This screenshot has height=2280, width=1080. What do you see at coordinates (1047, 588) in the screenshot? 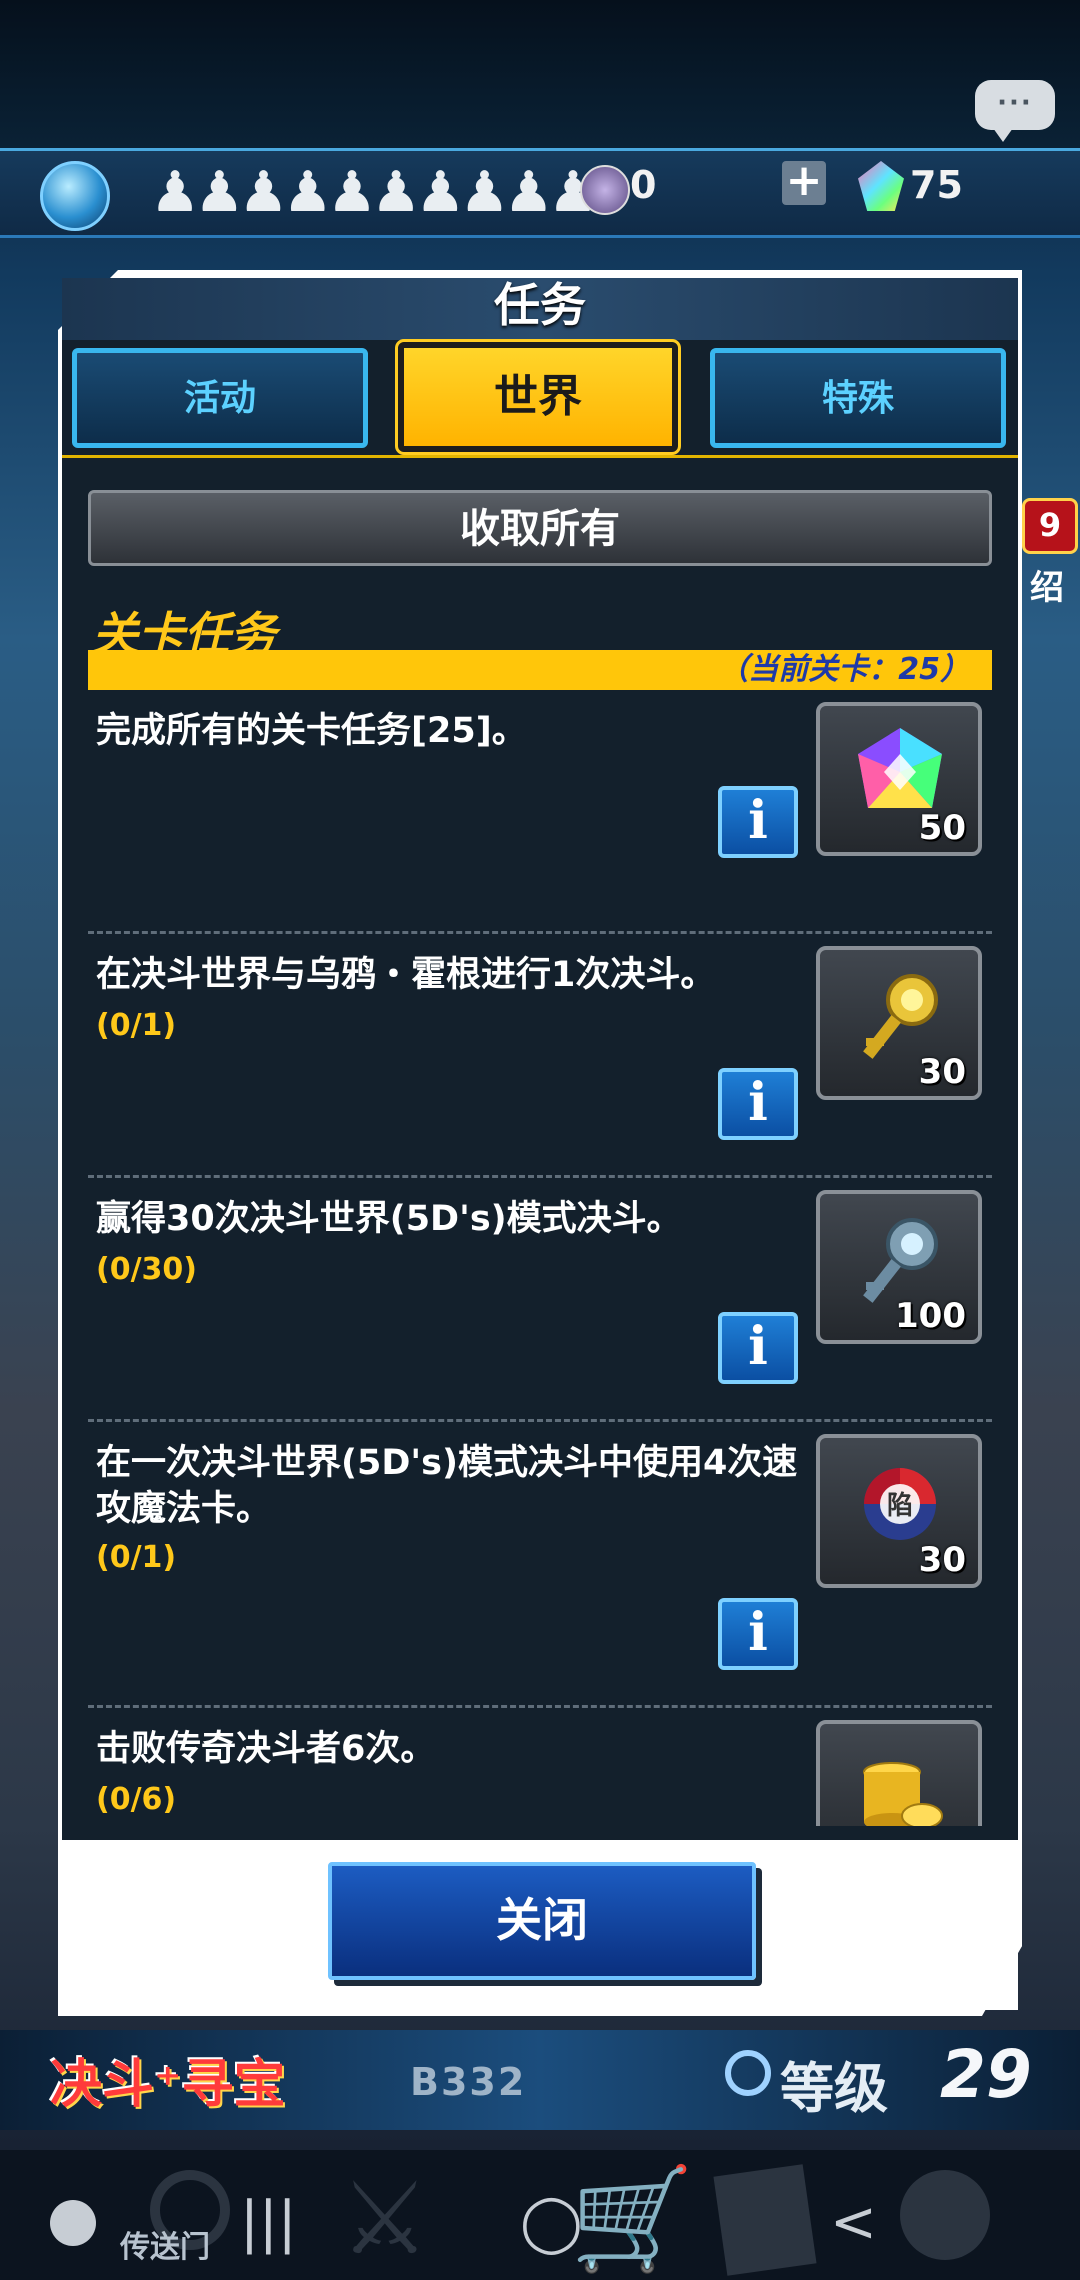
I see `side-menu-label: 绍` at bounding box center [1047, 588].